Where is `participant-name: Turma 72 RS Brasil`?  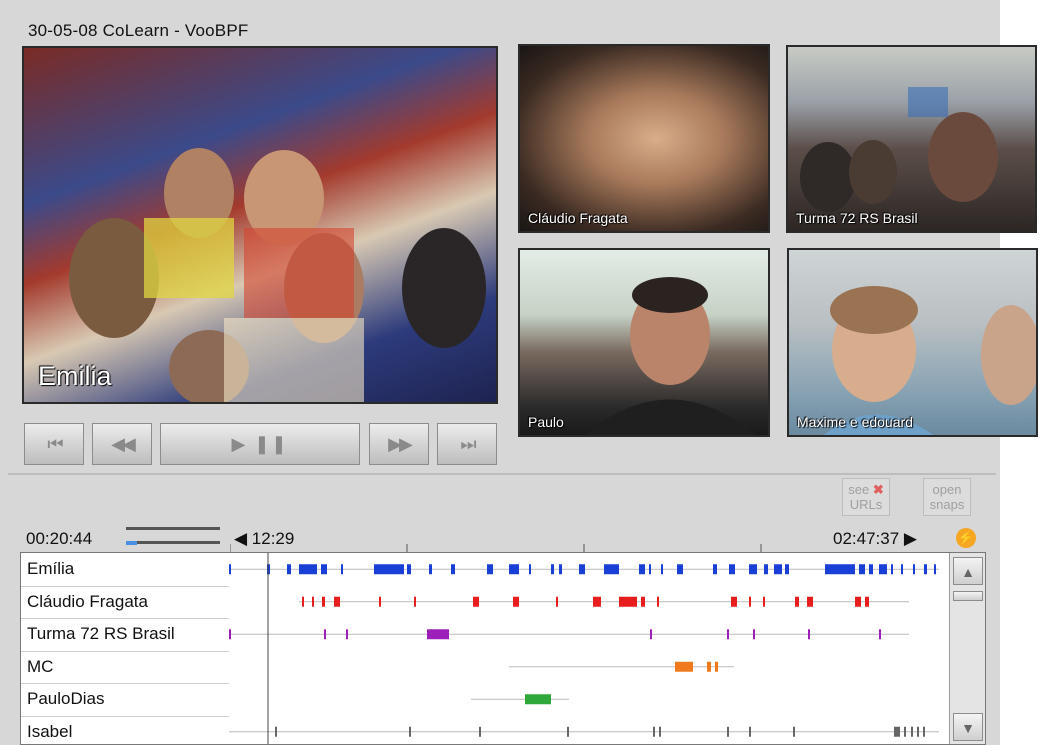
participant-name: Turma 72 RS Brasil is located at coordinates (101, 634).